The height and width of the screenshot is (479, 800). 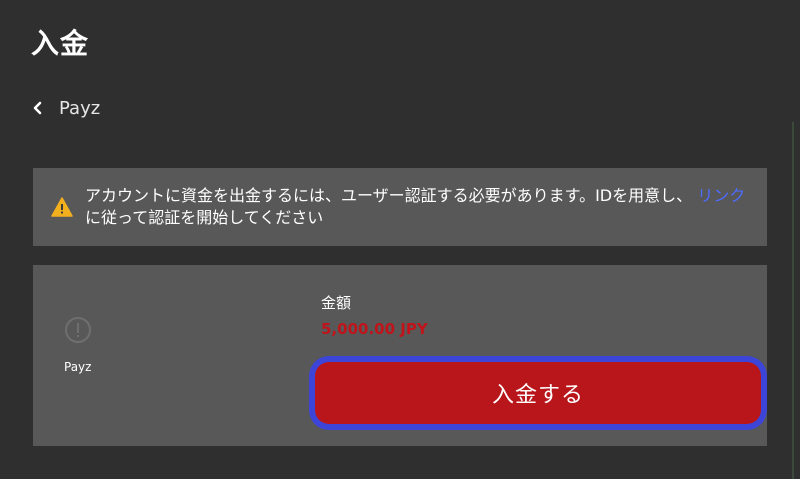 I want to click on alert-text-before: アカウントに資金を出金するには、ユーザー認証する必要があります。IDを用意し、, so click(x=389, y=195).